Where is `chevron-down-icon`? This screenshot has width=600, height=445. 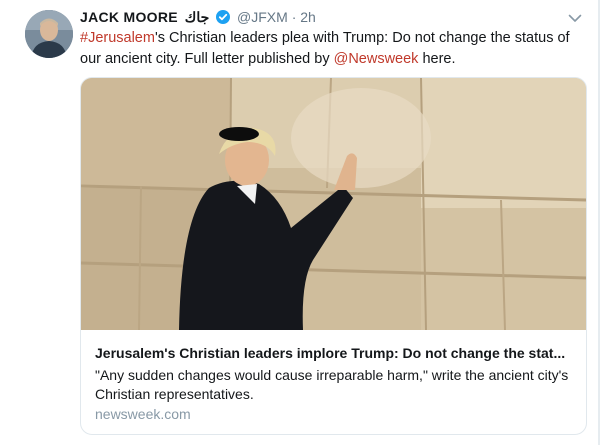
chevron-down-icon is located at coordinates (575, 18).